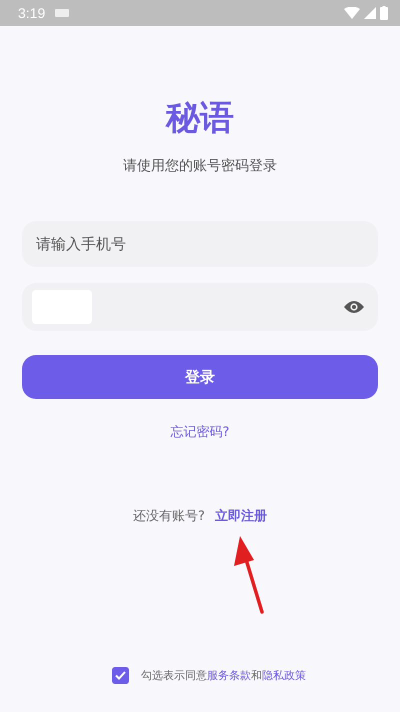 This screenshot has height=712, width=400. What do you see at coordinates (284, 675) in the screenshot?
I see `privacy-link: 隐私政策` at bounding box center [284, 675].